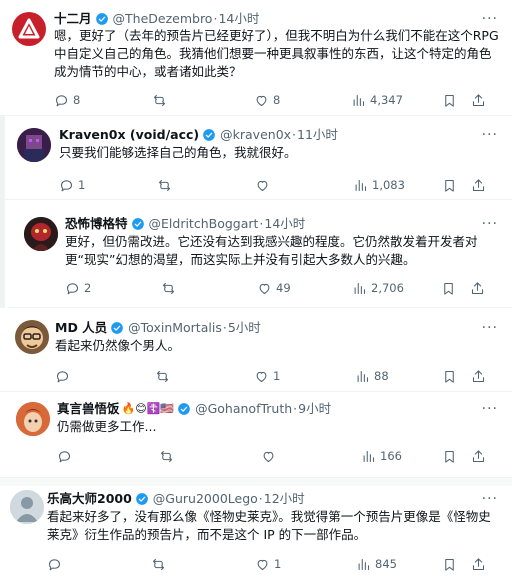  I want to click on tweet-text: 看起来仍然像个男人。, so click(118, 345).